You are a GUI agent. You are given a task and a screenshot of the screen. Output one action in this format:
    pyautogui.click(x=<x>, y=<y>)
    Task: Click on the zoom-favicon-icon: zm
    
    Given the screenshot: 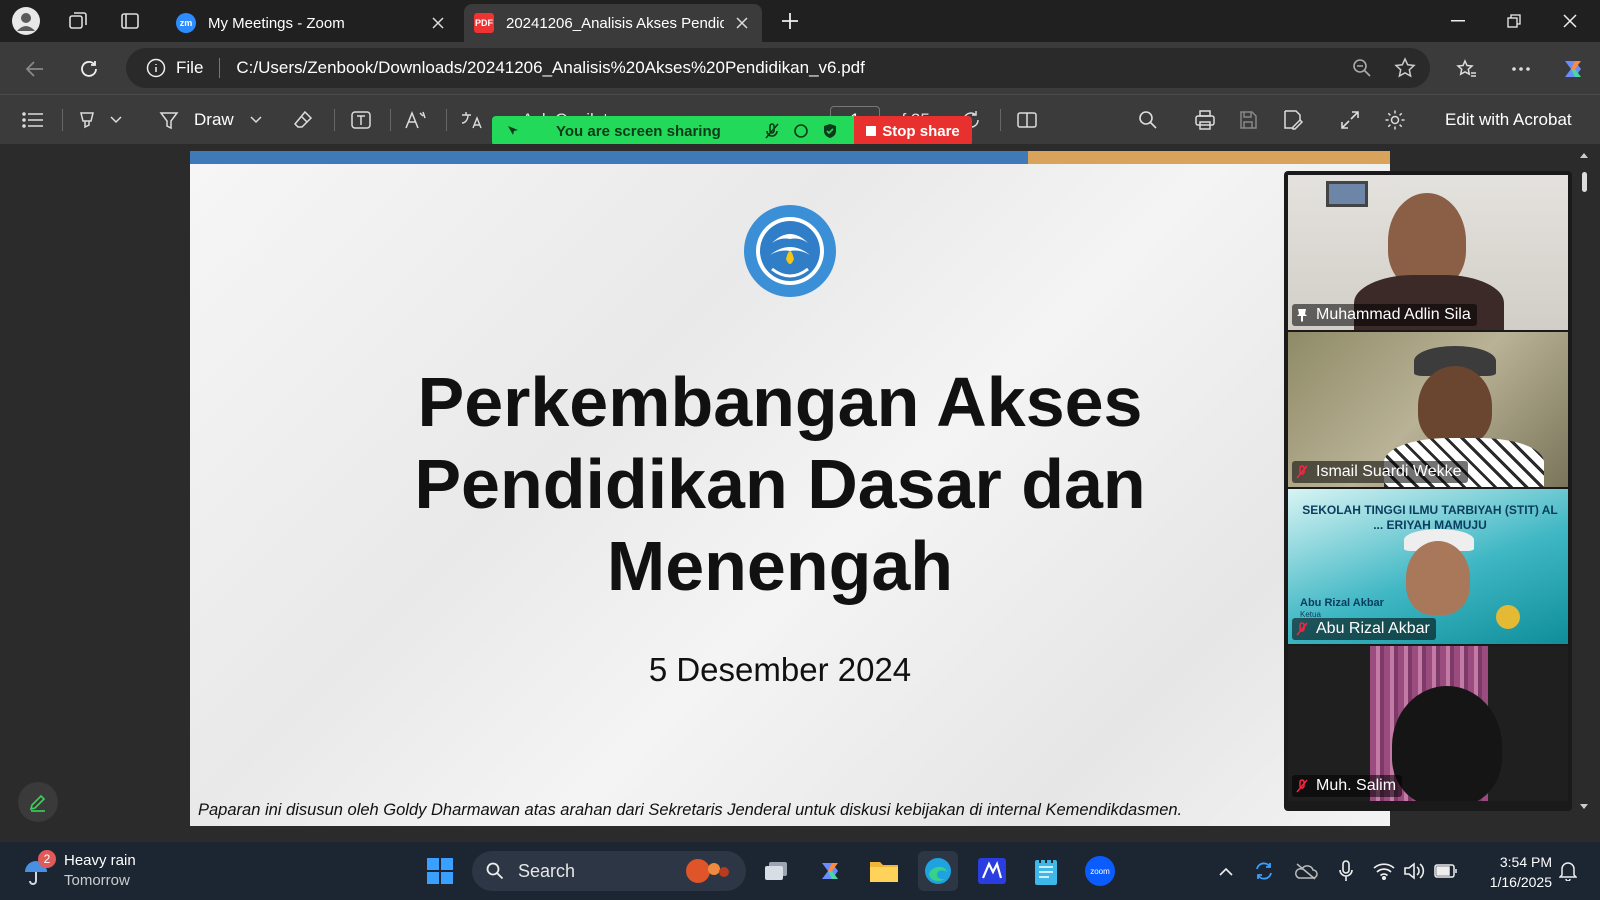 What is the action you would take?
    pyautogui.click(x=186, y=23)
    